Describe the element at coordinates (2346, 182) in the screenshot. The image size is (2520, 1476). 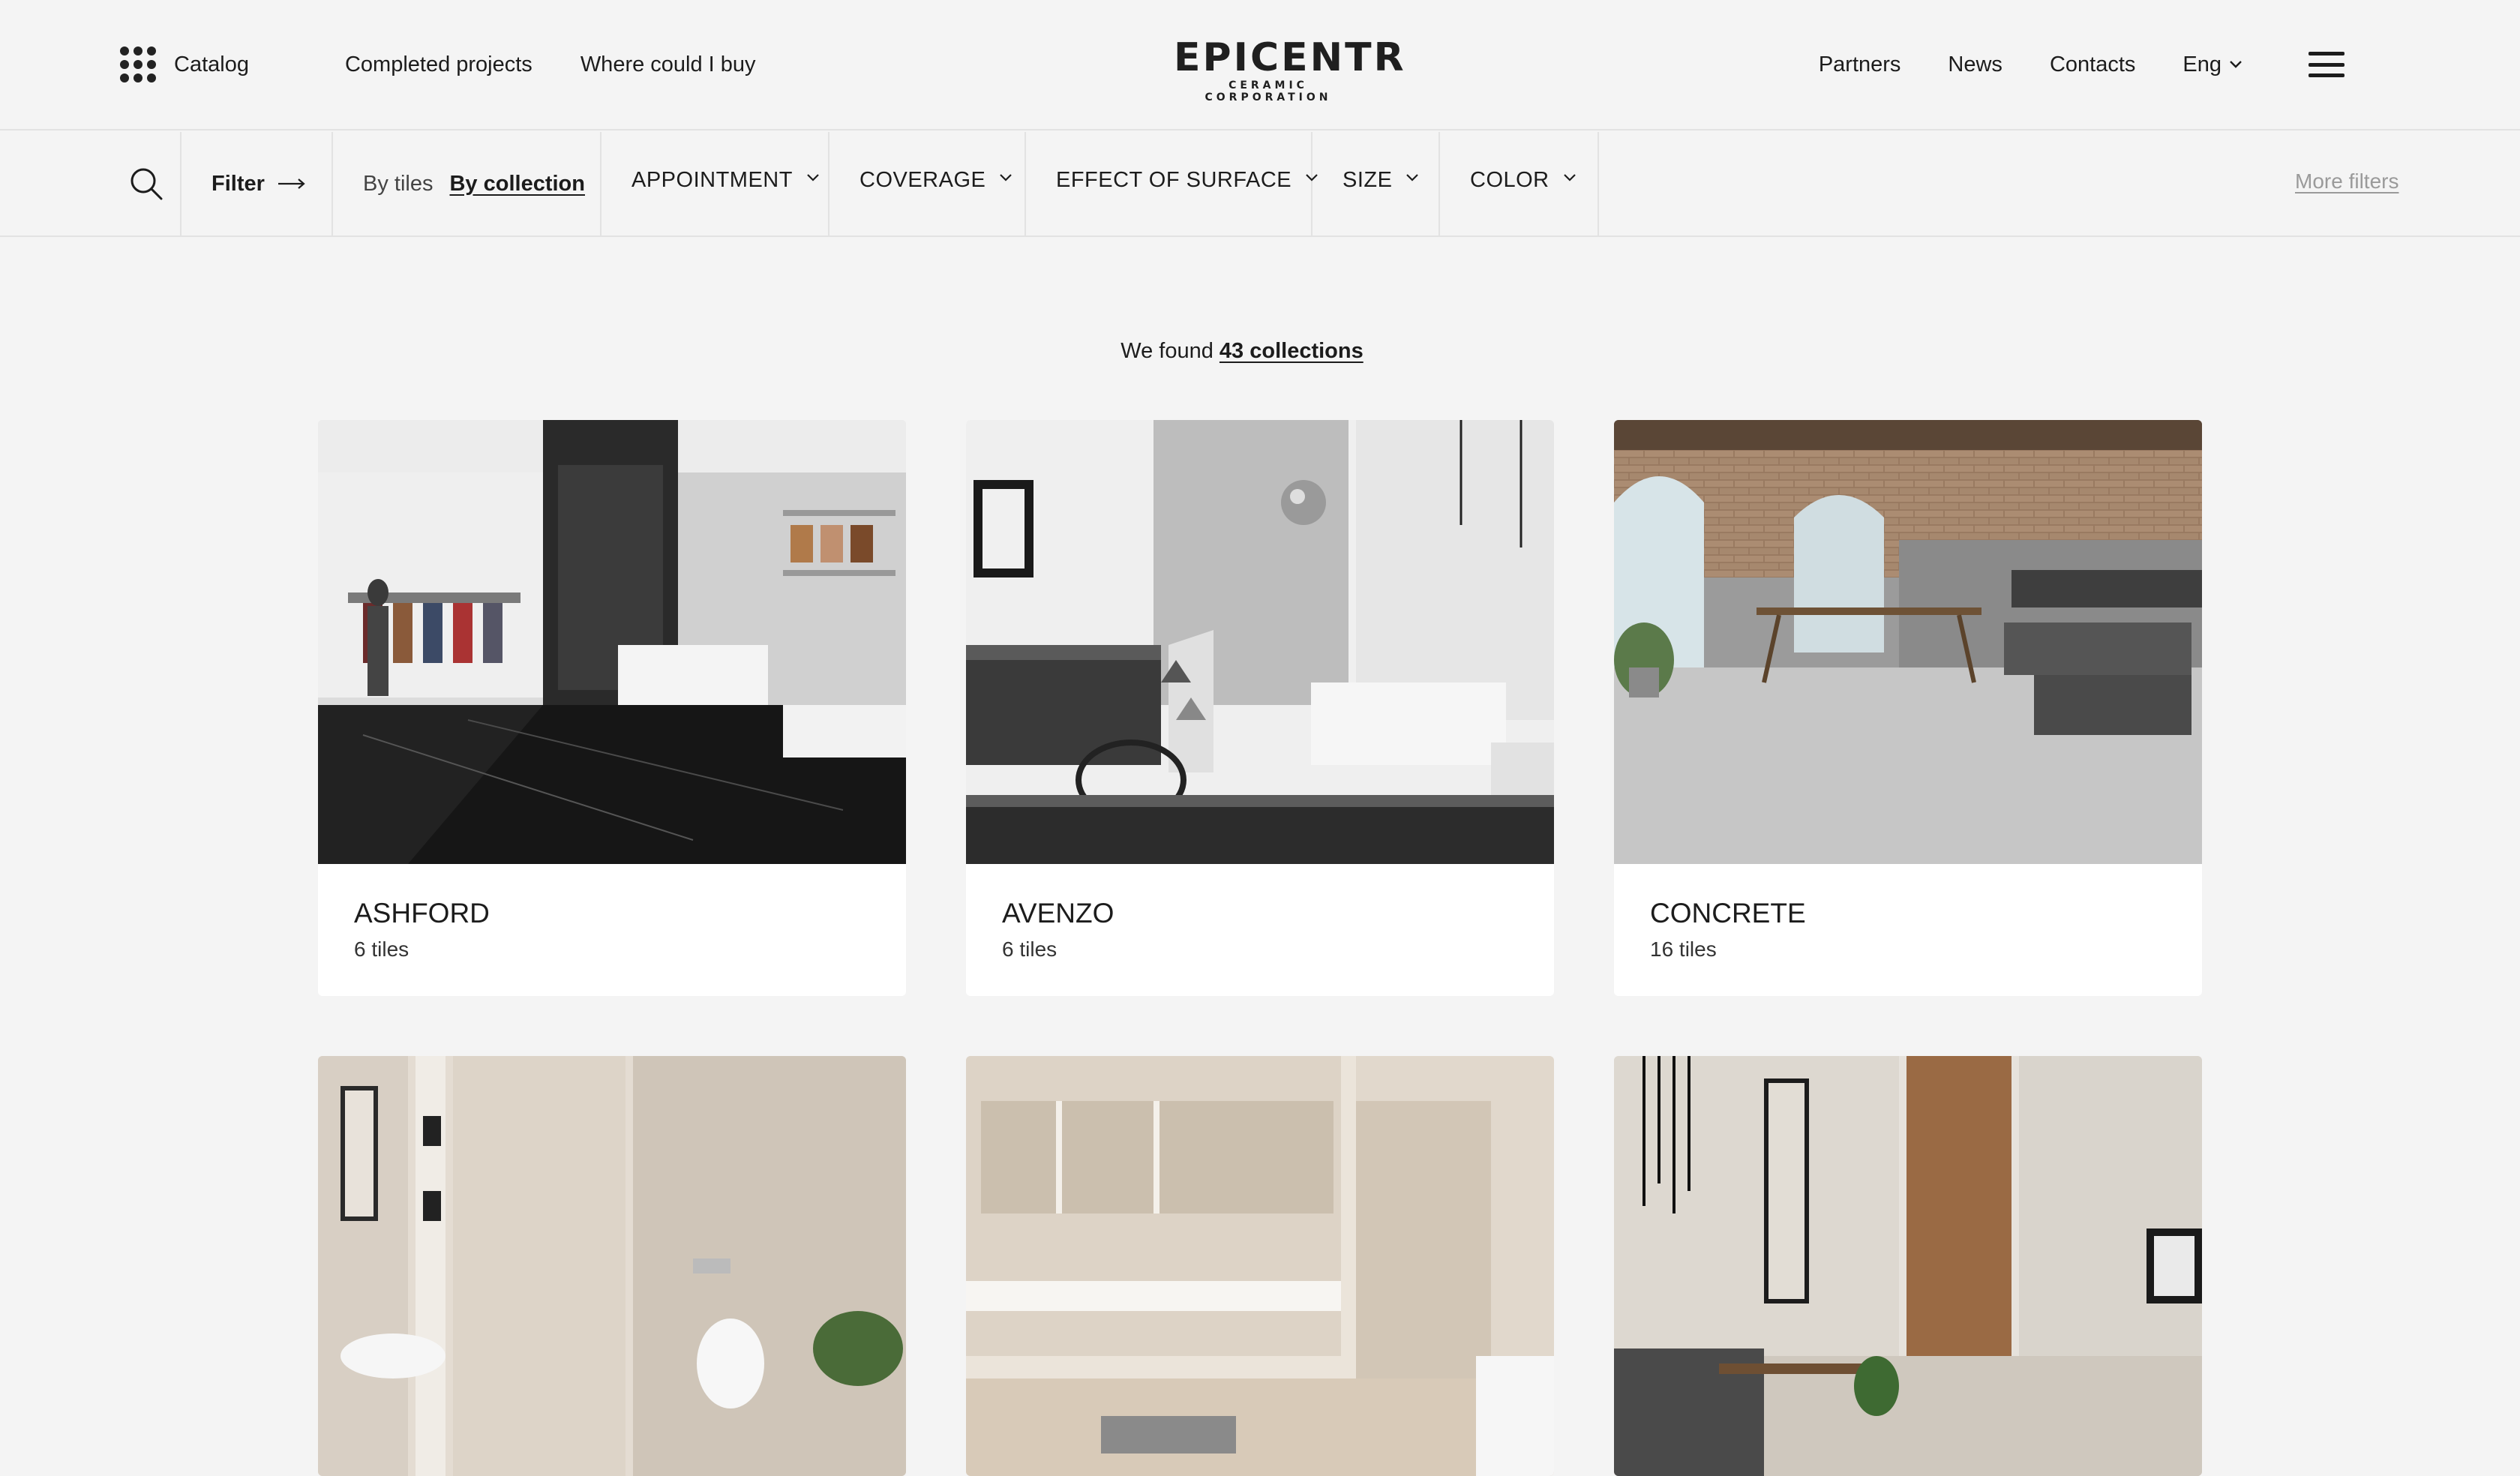
I see `more-filters-link: More filters` at that location.